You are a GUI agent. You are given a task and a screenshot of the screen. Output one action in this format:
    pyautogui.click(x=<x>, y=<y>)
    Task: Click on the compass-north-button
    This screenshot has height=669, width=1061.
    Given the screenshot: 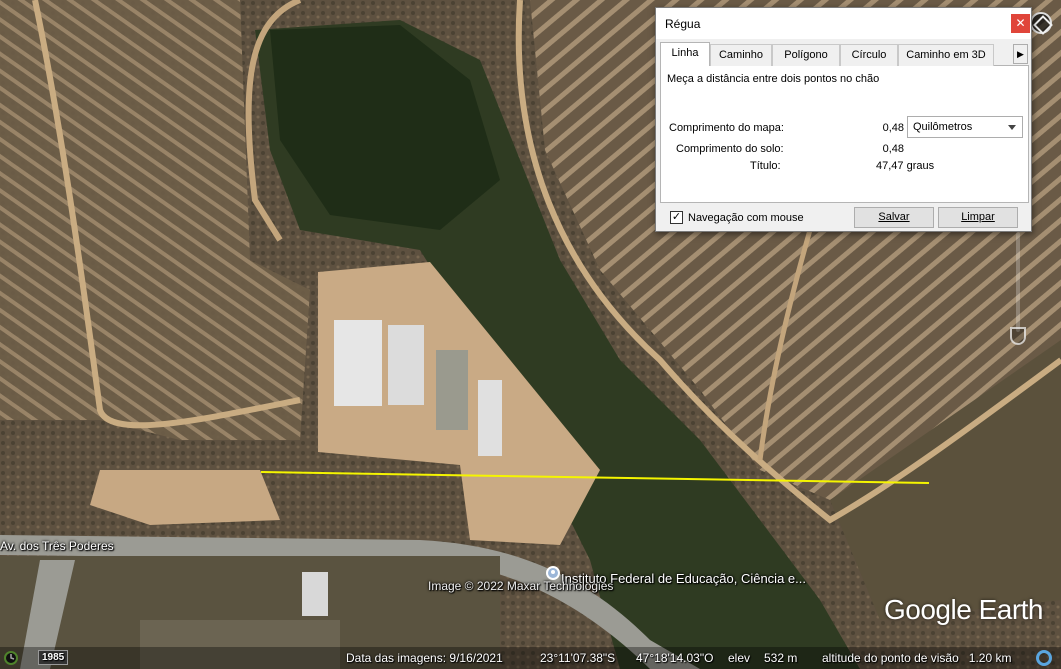 What is the action you would take?
    pyautogui.click(x=1041, y=23)
    